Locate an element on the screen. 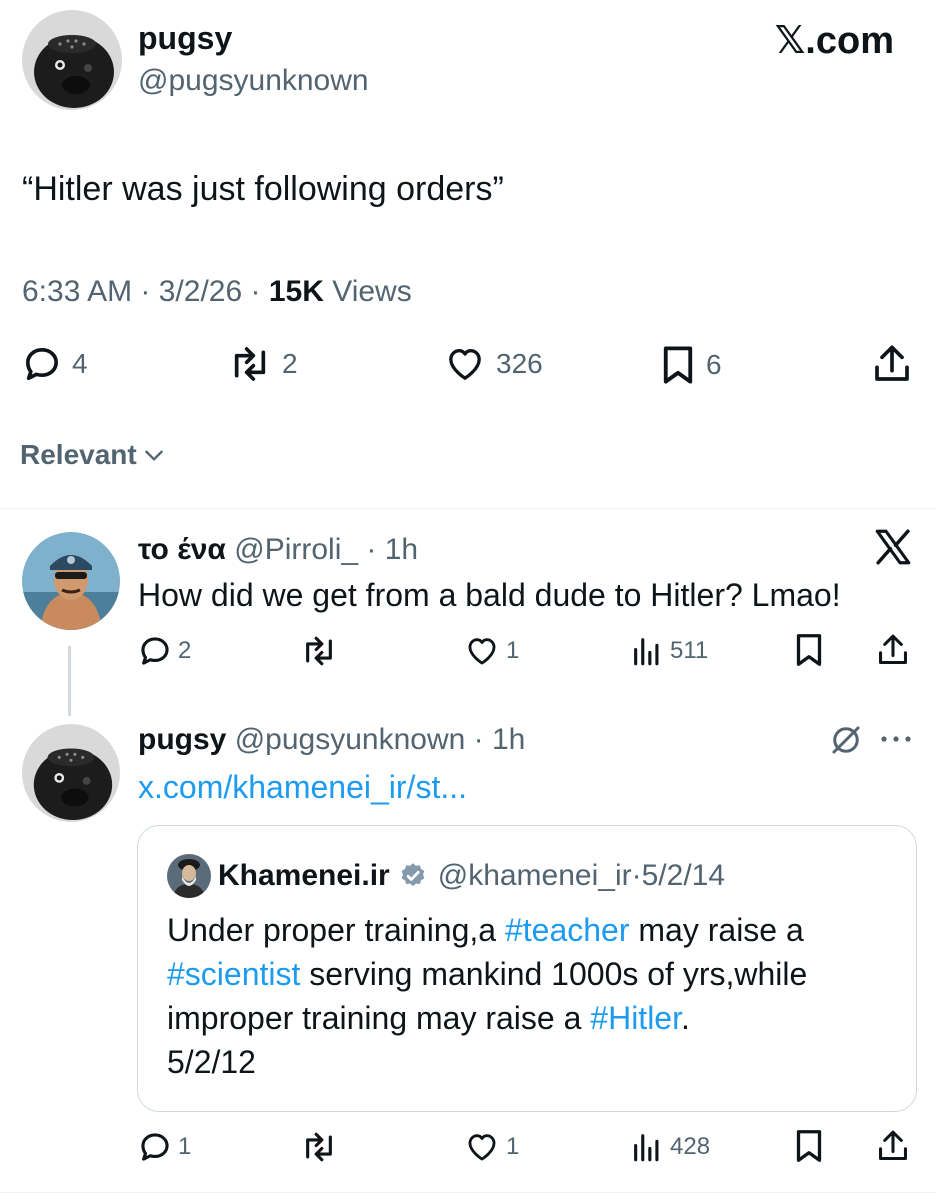 This screenshot has width=936, height=1200. sort-label: Relevant is located at coordinates (78, 454).